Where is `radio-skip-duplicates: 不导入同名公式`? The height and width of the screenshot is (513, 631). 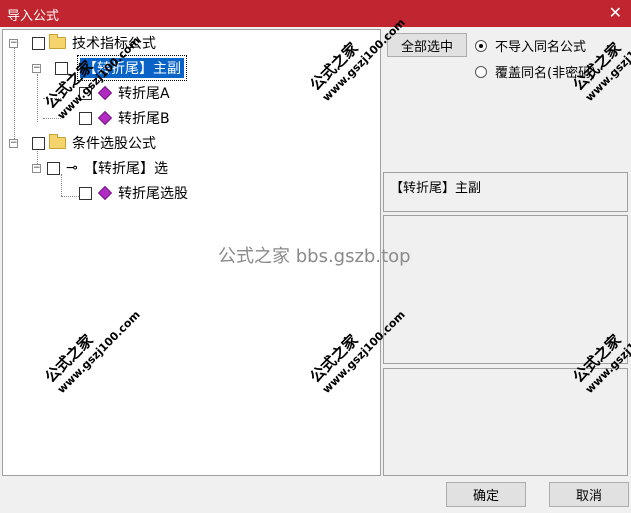
radio-skip-duplicates: 不导入同名公式 is located at coordinates (530, 45).